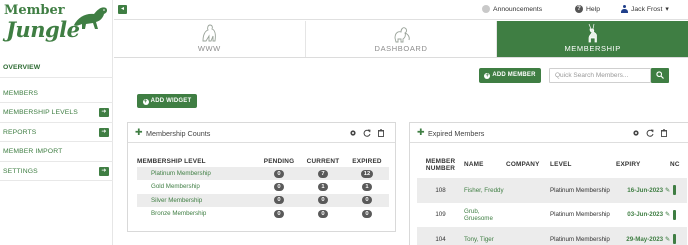 Image resolution: width=688 pixels, height=245 pixels. What do you see at coordinates (401, 57) in the screenshot?
I see `tabs-divider` at bounding box center [401, 57].